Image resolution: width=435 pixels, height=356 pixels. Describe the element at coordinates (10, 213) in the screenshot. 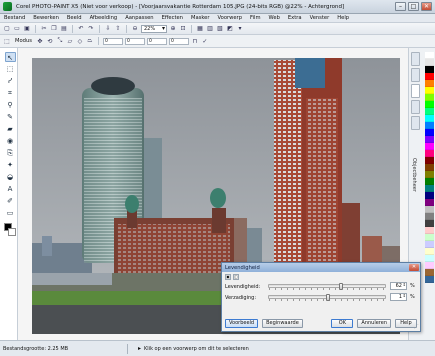

I see `shape-tool-icon: ▭` at that location.